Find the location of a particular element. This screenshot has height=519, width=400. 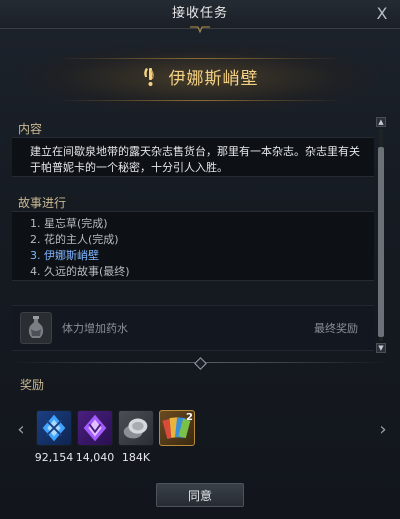

final-reward-item-slot is located at coordinates (36, 328).